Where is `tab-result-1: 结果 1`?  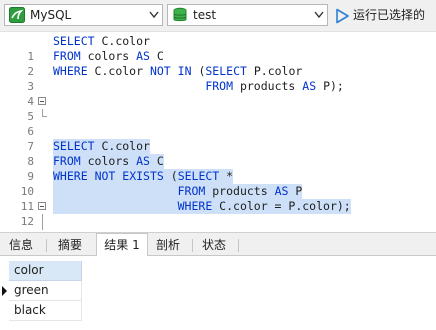
tab-result-1: 结果 1 is located at coordinates (122, 245).